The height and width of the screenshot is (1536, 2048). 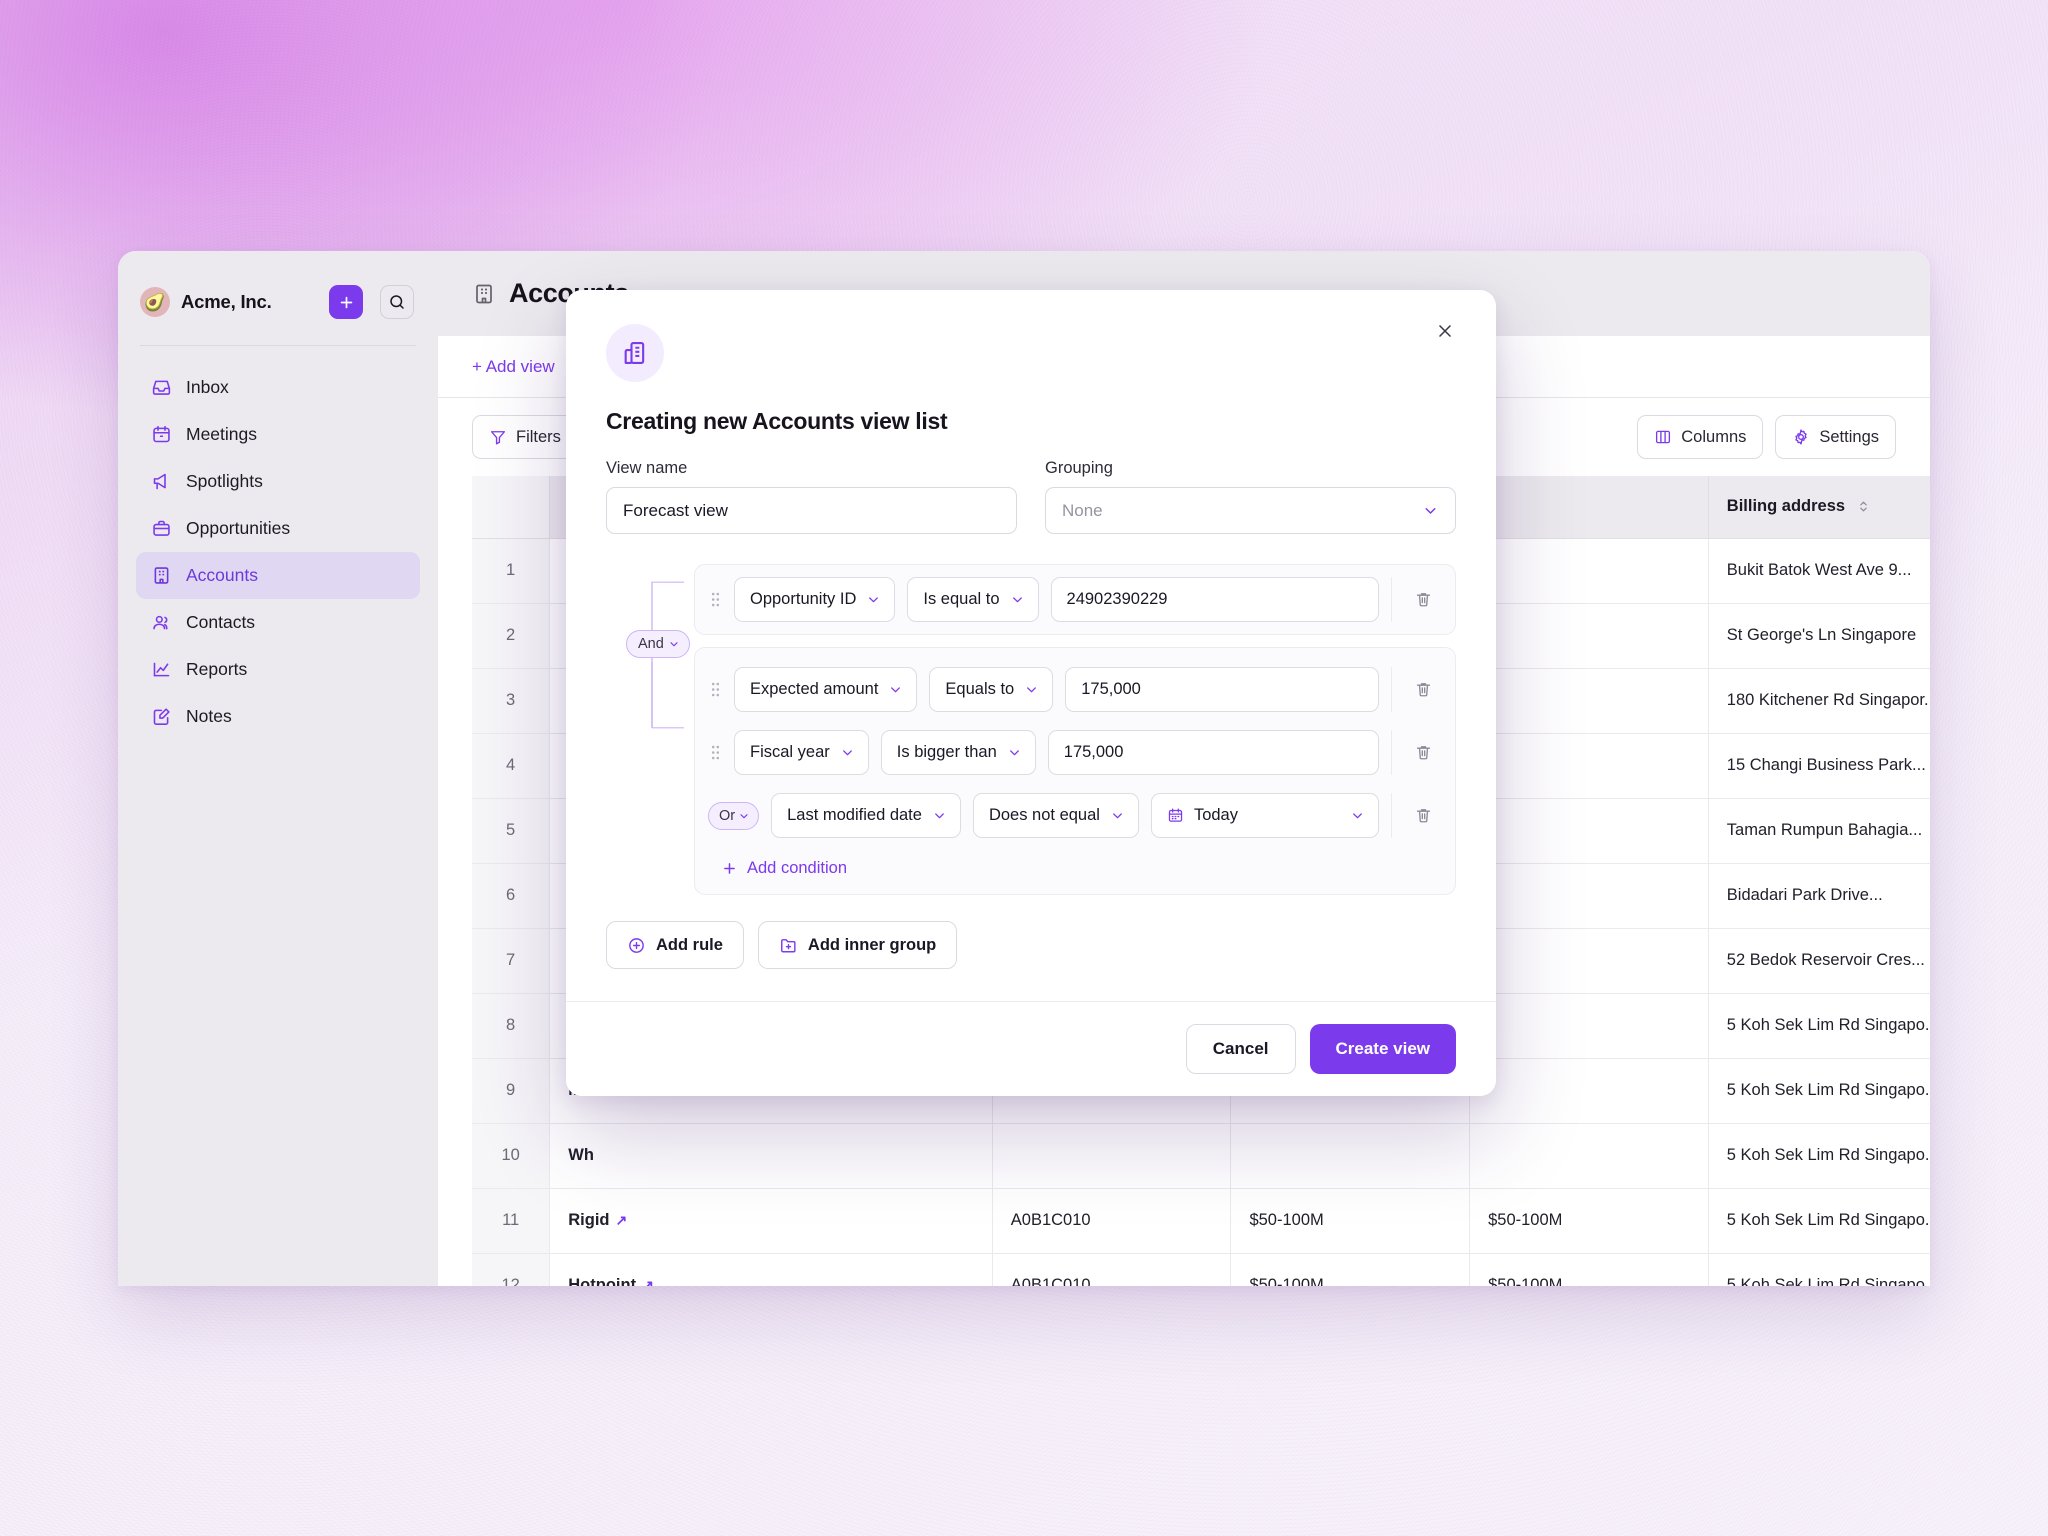 What do you see at coordinates (1082, 510) in the screenshot?
I see `grouping-value: None` at bounding box center [1082, 510].